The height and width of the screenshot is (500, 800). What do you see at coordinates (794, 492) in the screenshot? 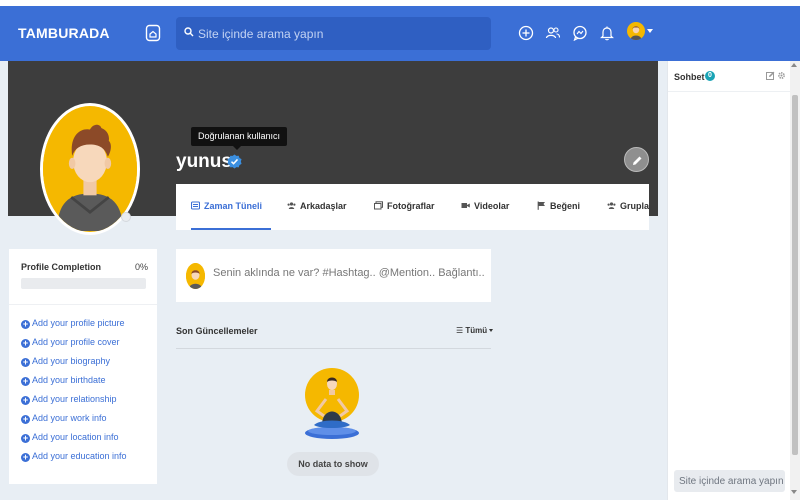
I see `scroll-down-arrow-icon` at bounding box center [794, 492].